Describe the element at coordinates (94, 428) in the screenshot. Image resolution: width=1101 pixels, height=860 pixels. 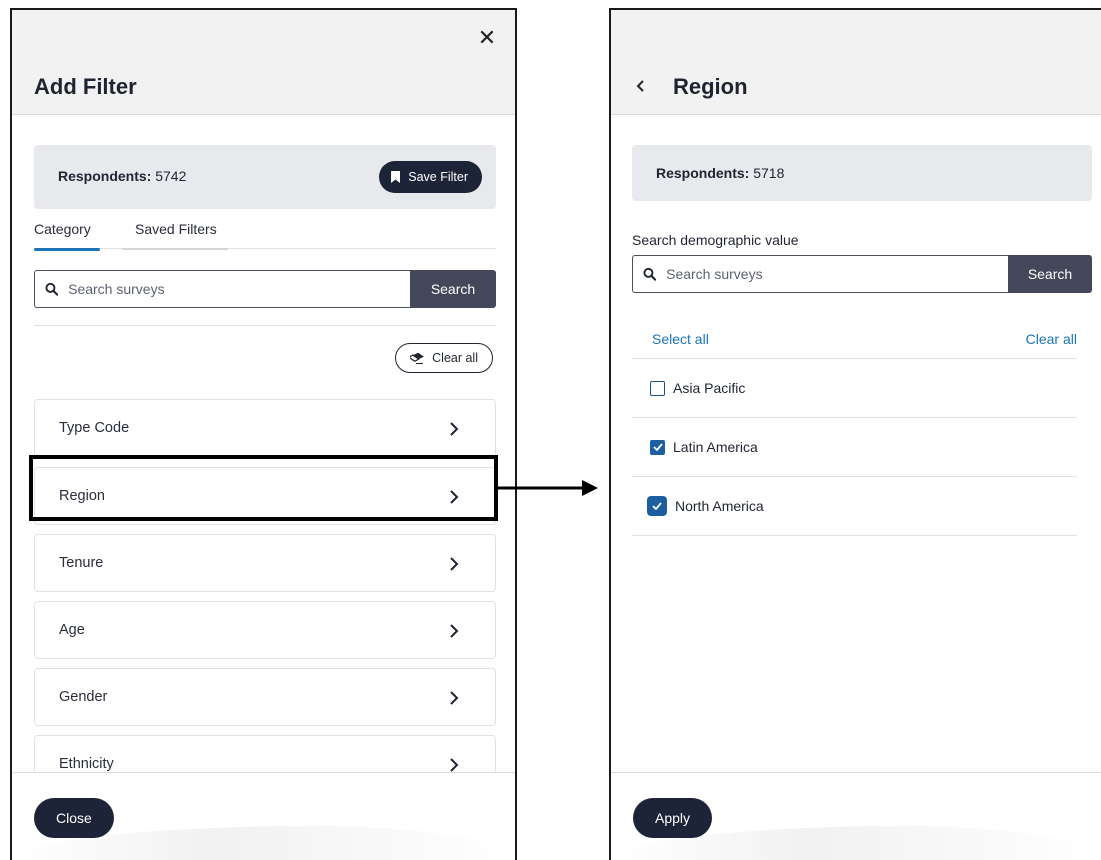
I see `category-label: Type Code` at that location.